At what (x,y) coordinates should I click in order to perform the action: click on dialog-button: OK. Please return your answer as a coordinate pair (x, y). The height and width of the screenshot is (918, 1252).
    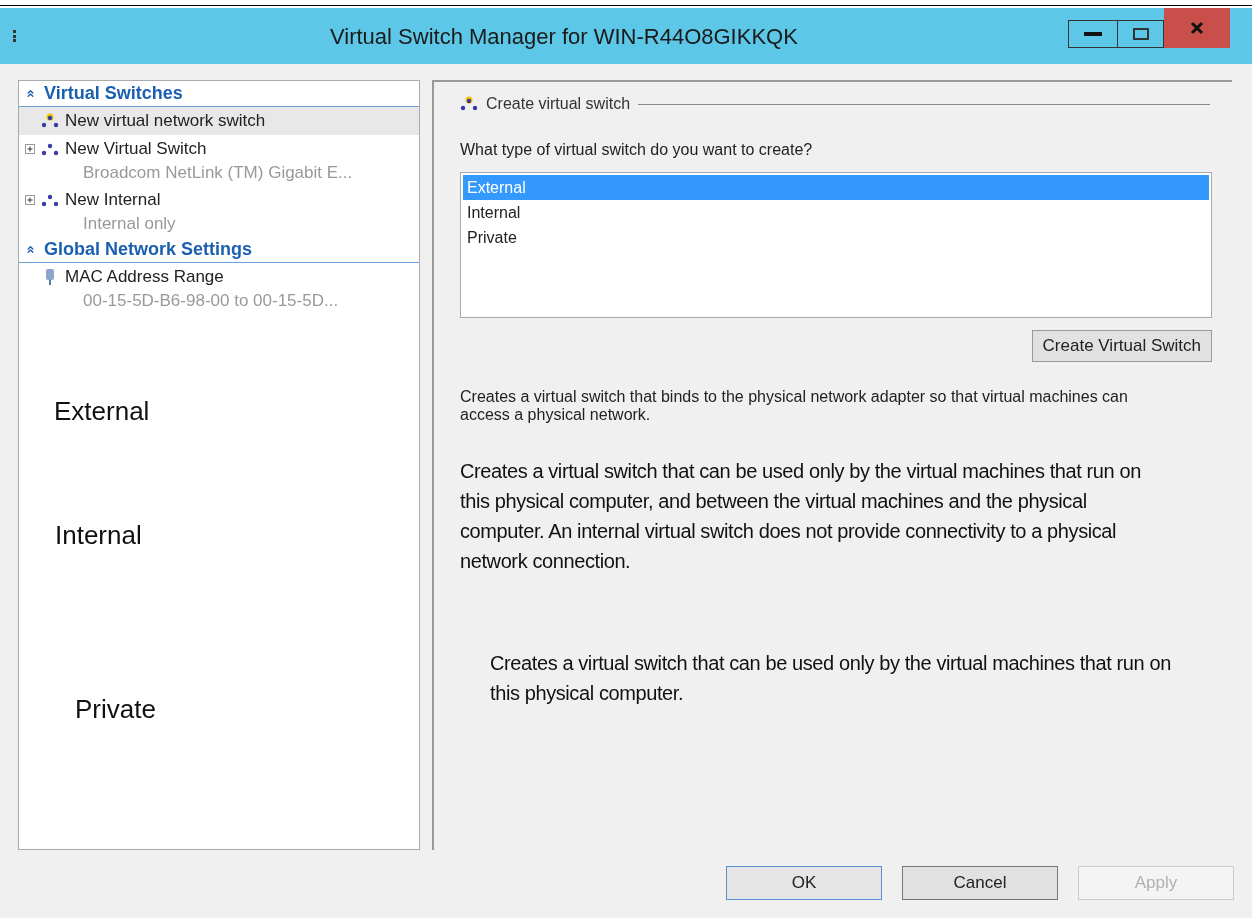
    Looking at the image, I should click on (804, 883).